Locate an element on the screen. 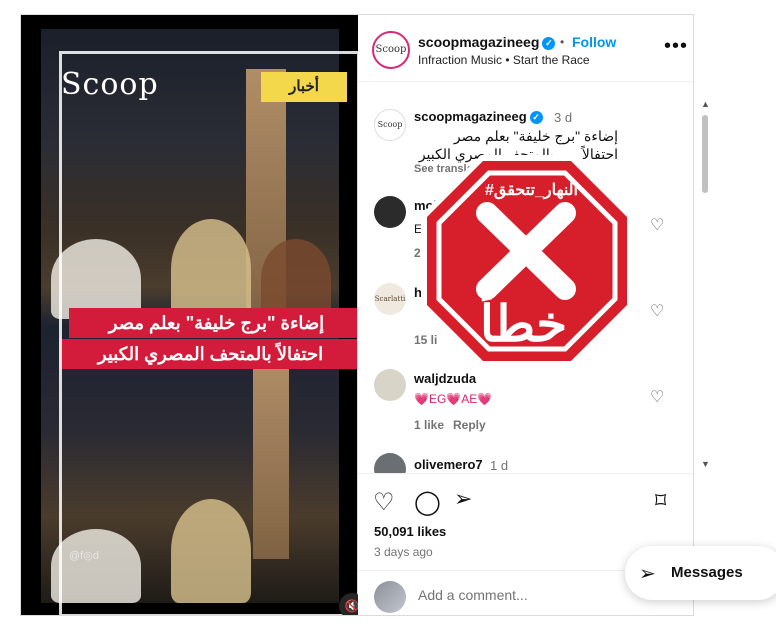 The image size is (776, 627). follow-button: Follow is located at coordinates (594, 42).